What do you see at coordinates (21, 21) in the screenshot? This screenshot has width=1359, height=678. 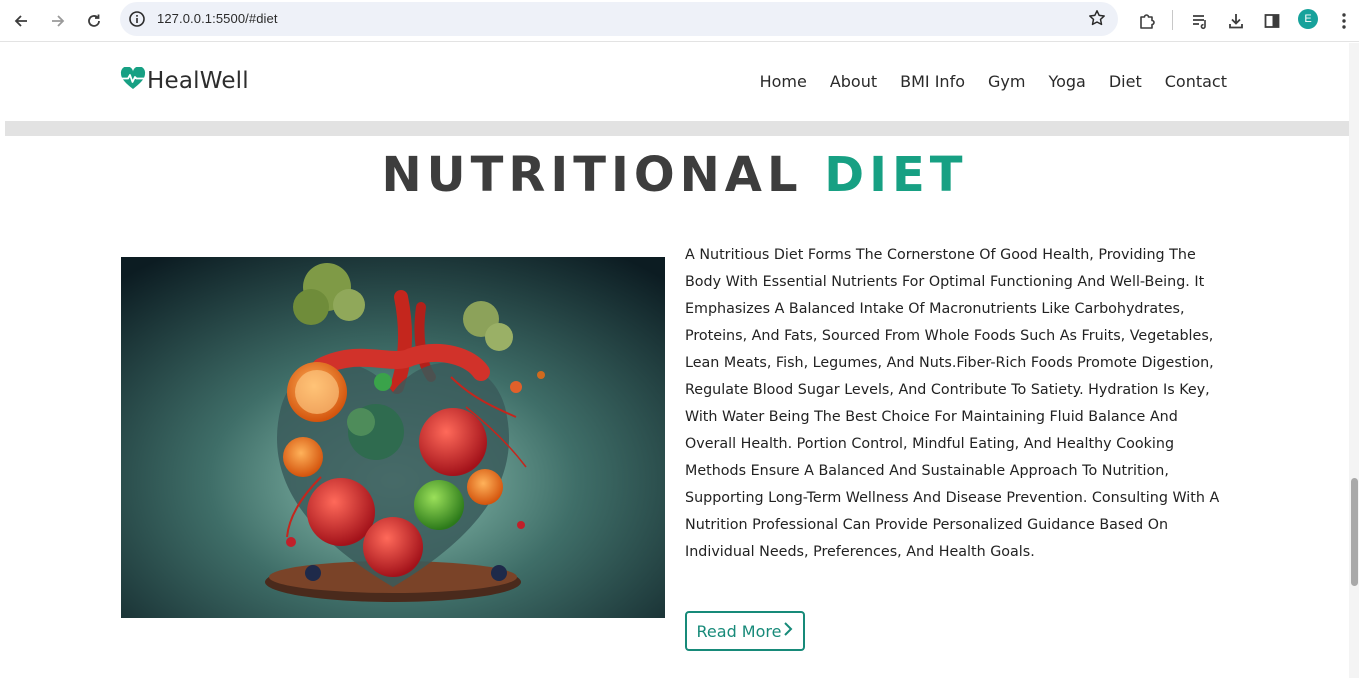 I see `back-icon` at bounding box center [21, 21].